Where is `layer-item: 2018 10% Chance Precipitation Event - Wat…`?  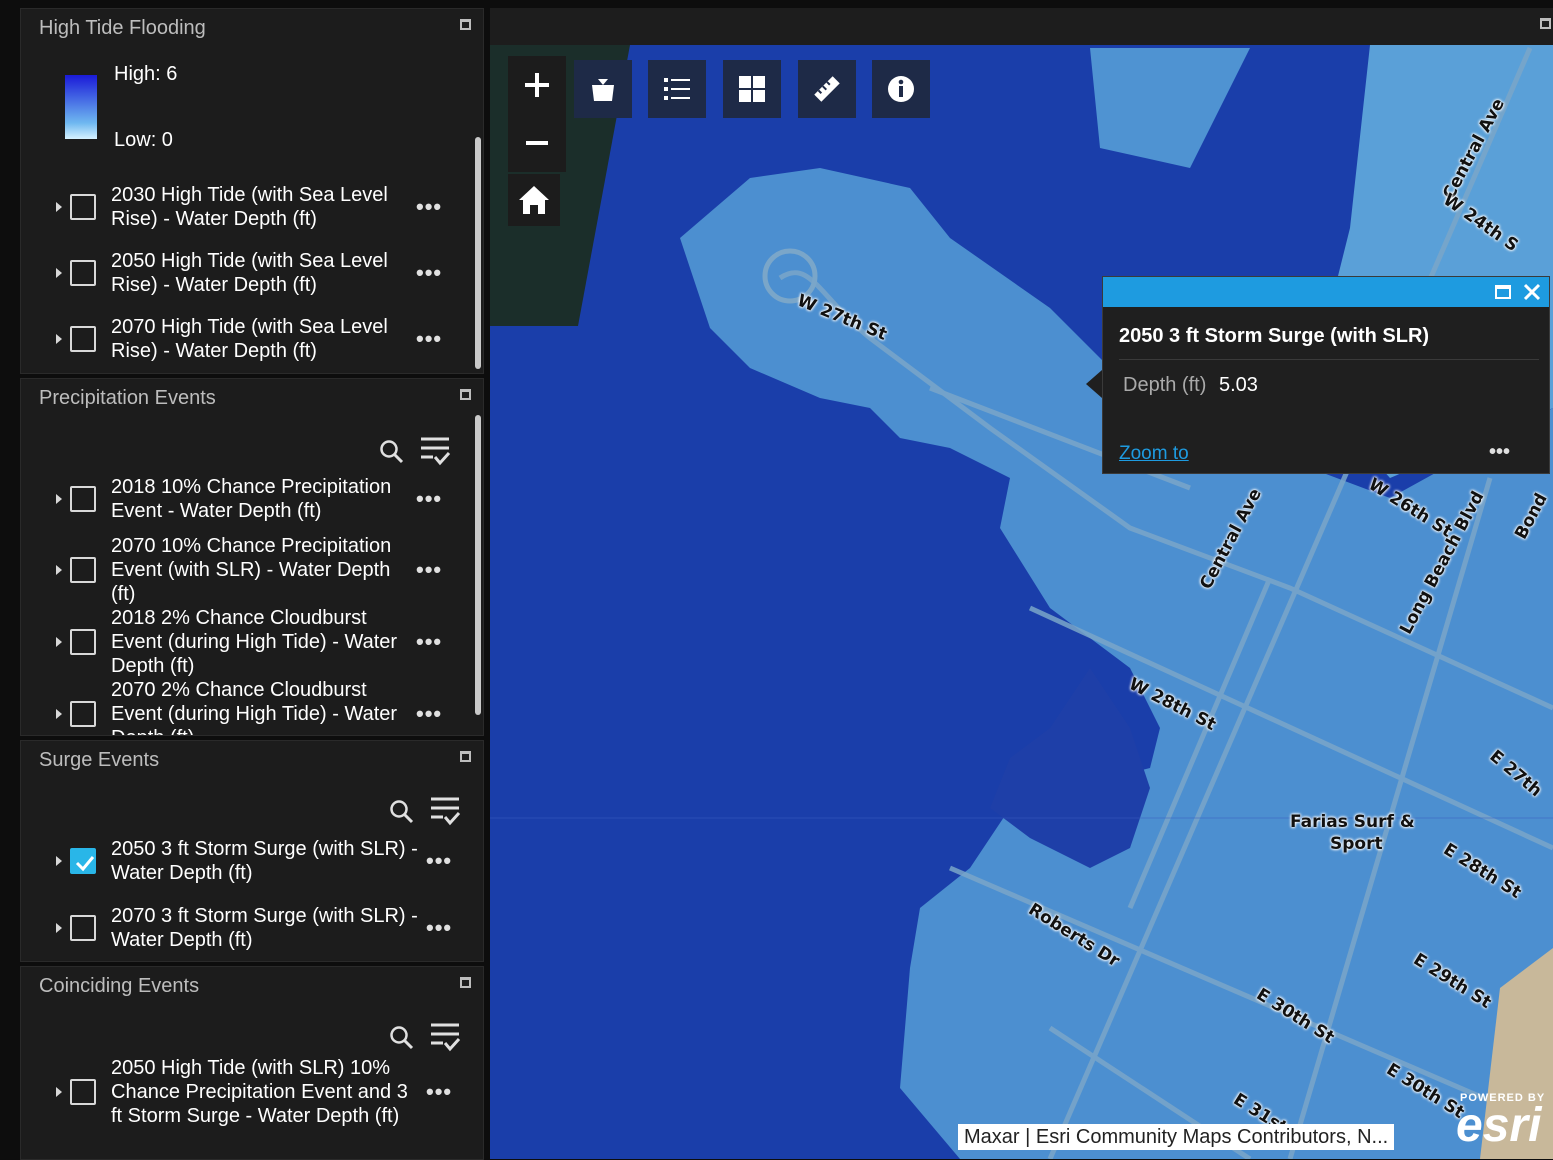
layer-item: 2018 10% Chance Precipitation Event - Wat… is located at coordinates (241, 499).